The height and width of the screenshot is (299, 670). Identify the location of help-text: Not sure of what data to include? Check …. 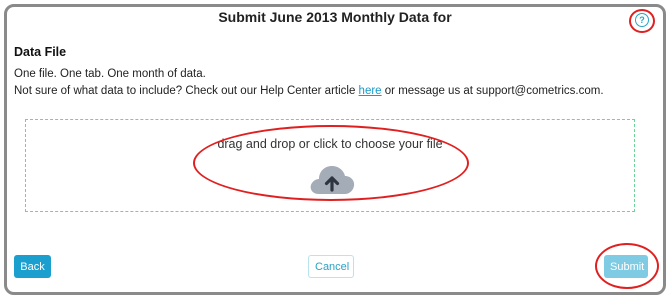
(309, 91).